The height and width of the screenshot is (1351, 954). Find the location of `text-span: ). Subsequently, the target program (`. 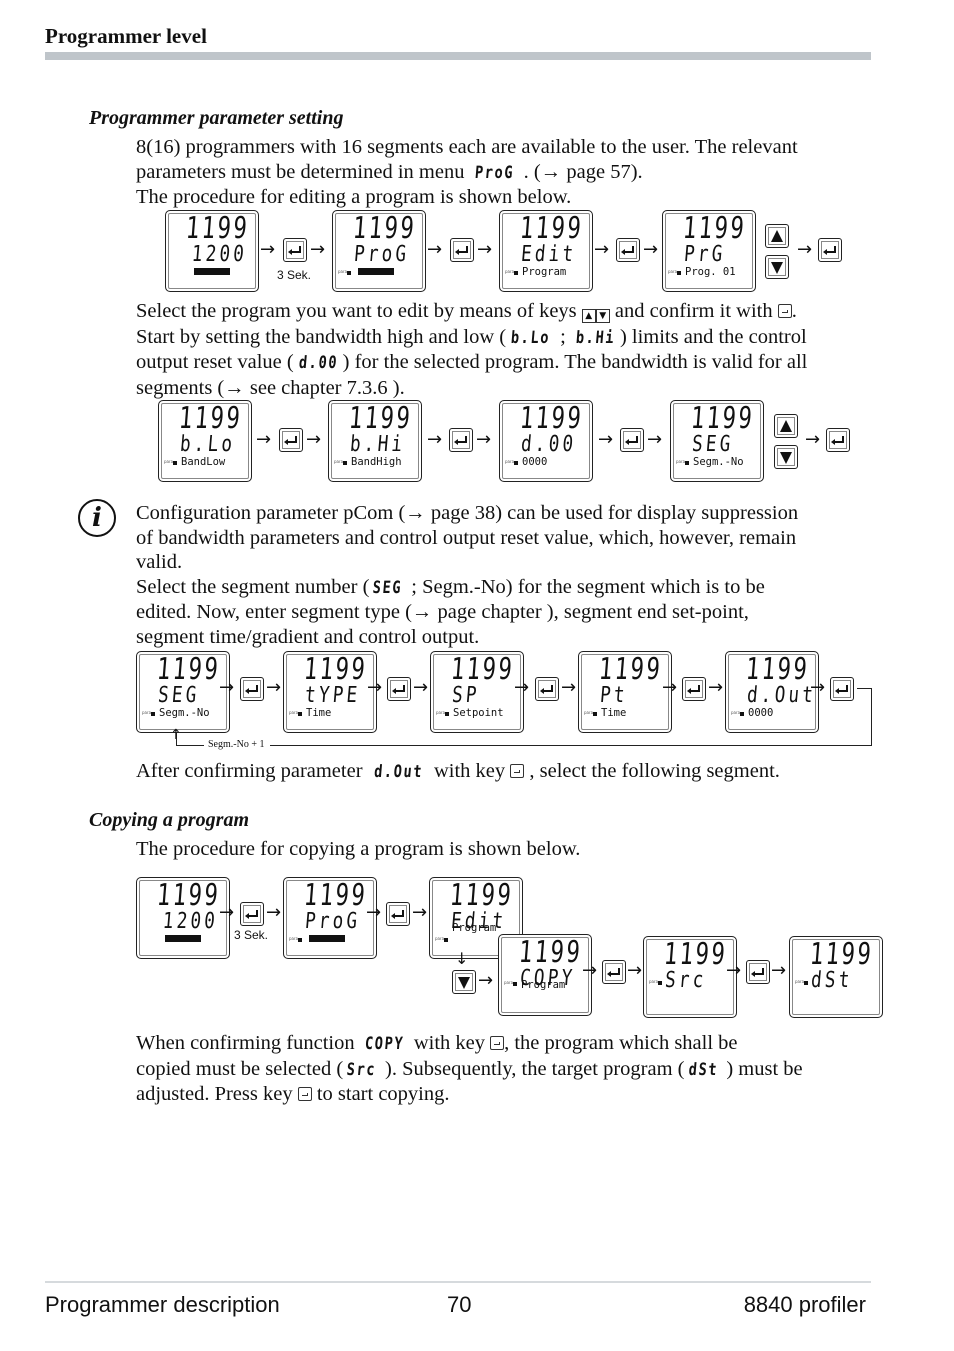

text-span: ). Subsequently, the target program ( is located at coordinates (532, 1068).